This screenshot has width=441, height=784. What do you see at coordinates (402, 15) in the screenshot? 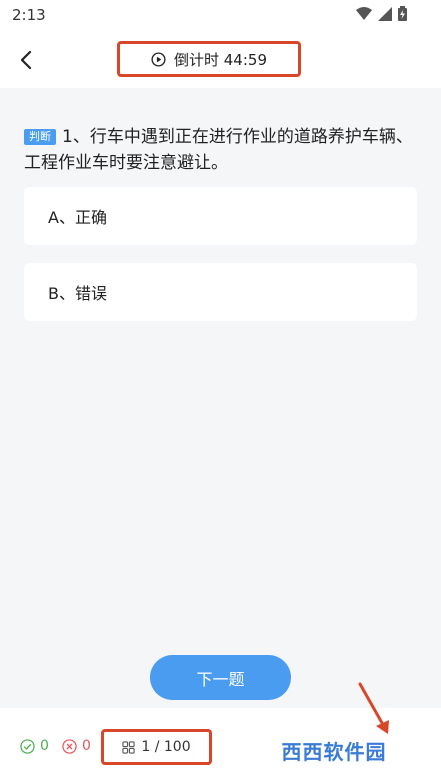
I see `battery-icon` at bounding box center [402, 15].